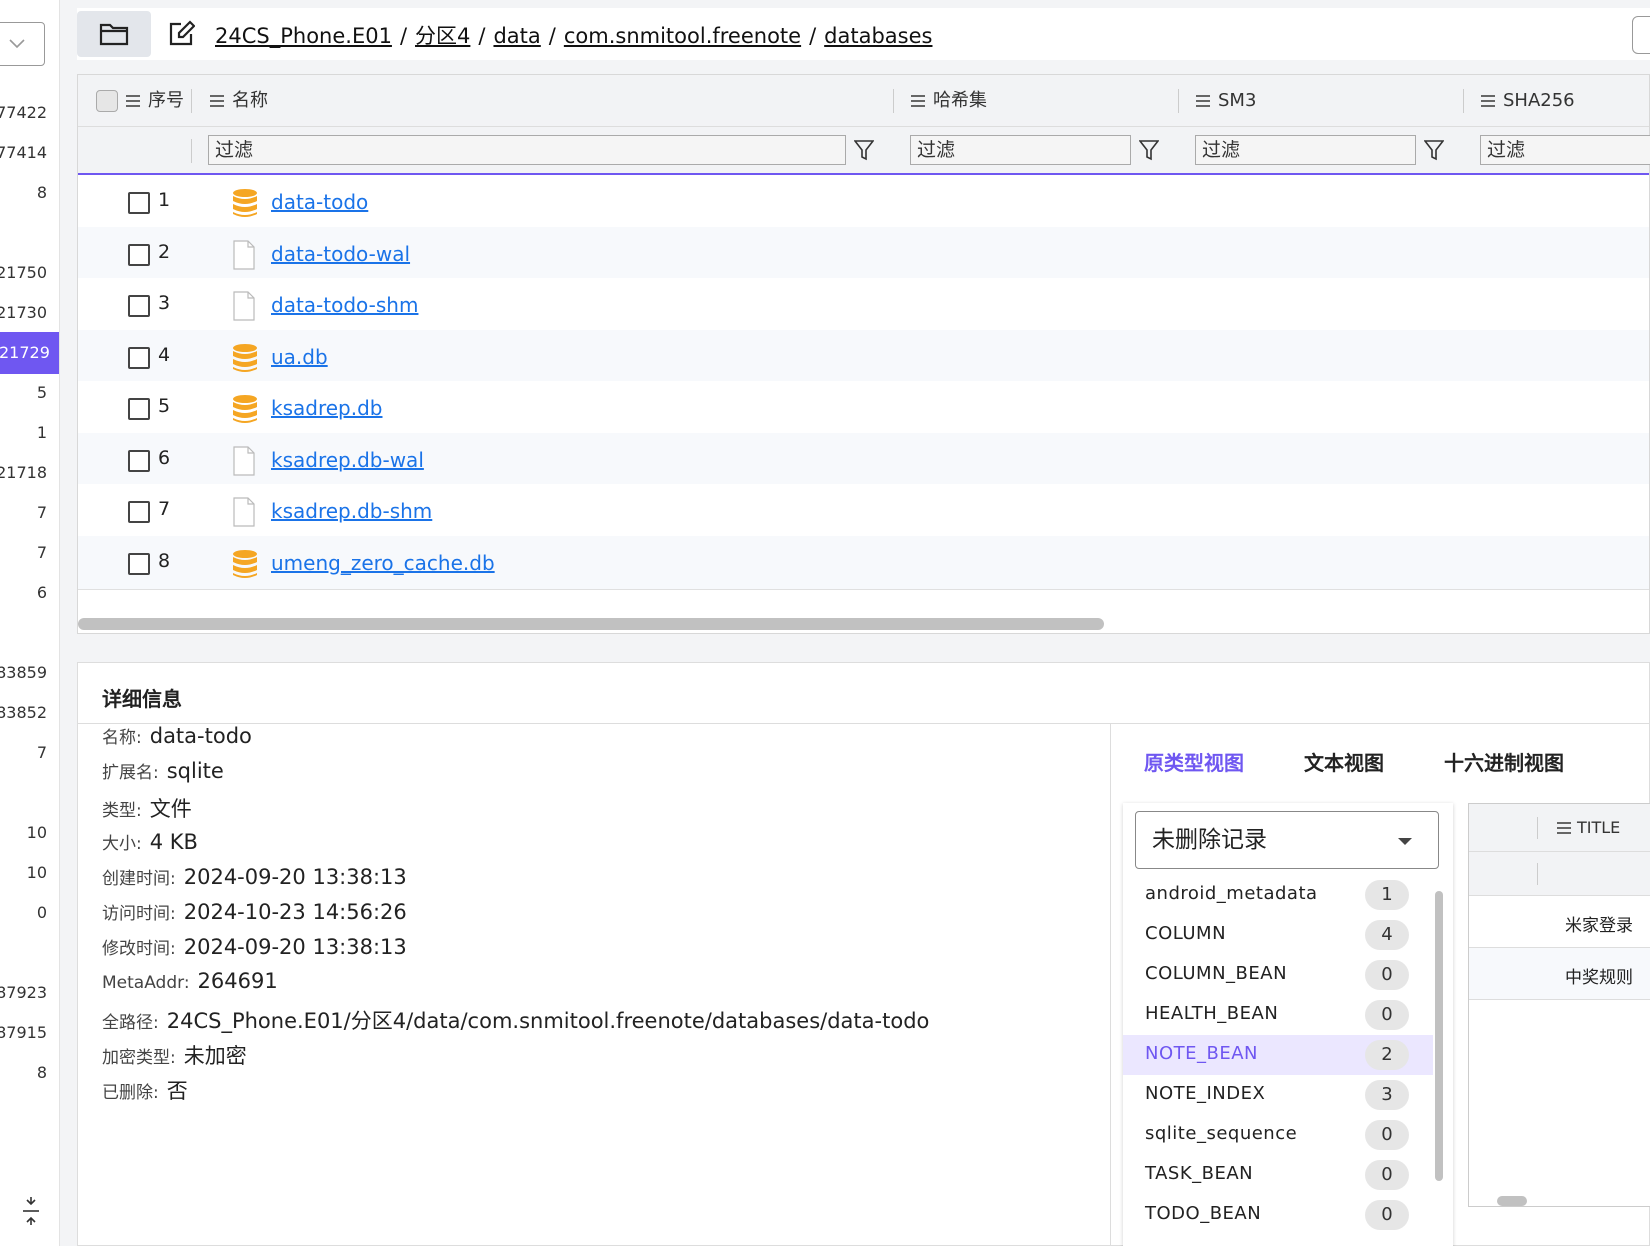 This screenshot has height=1246, width=1650. Describe the element at coordinates (23, 393) in the screenshot. I see `left-list-number: 5` at that location.